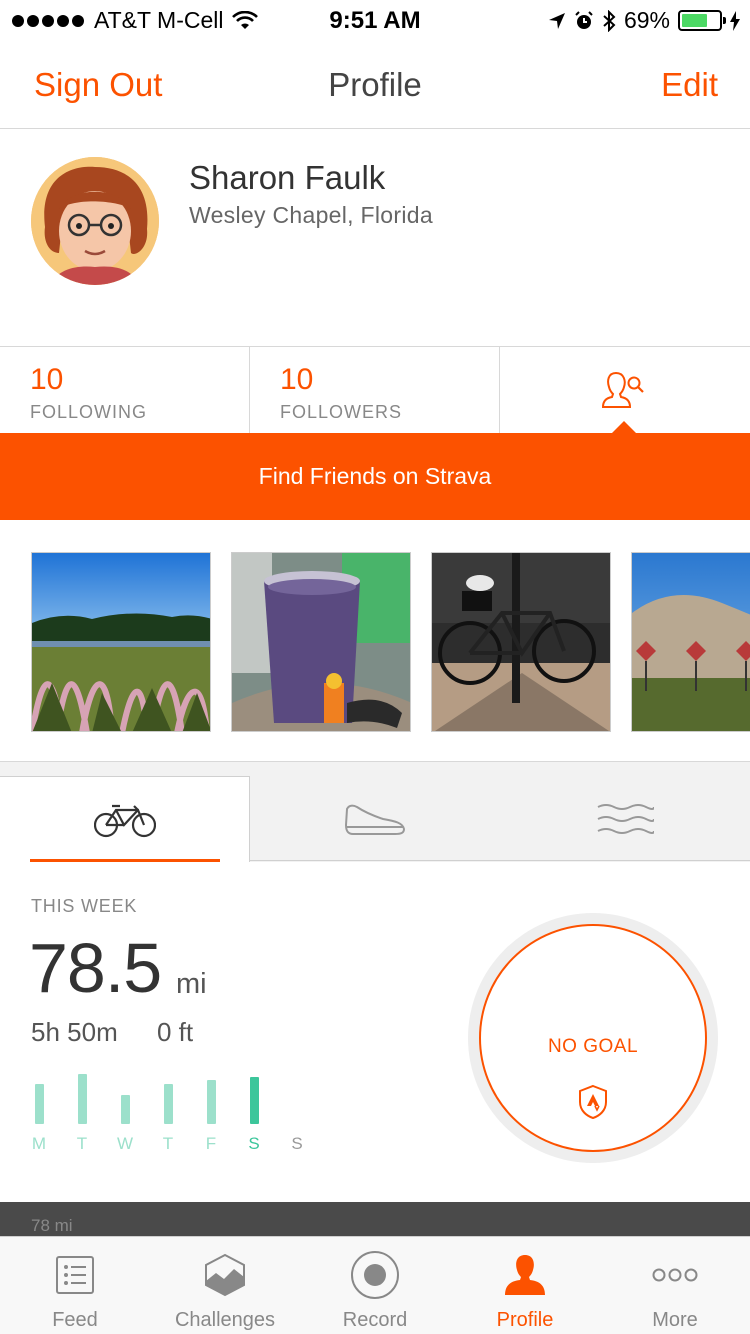 The image size is (750, 1334). What do you see at coordinates (675, 1275) in the screenshot?
I see `more-icon` at bounding box center [675, 1275].